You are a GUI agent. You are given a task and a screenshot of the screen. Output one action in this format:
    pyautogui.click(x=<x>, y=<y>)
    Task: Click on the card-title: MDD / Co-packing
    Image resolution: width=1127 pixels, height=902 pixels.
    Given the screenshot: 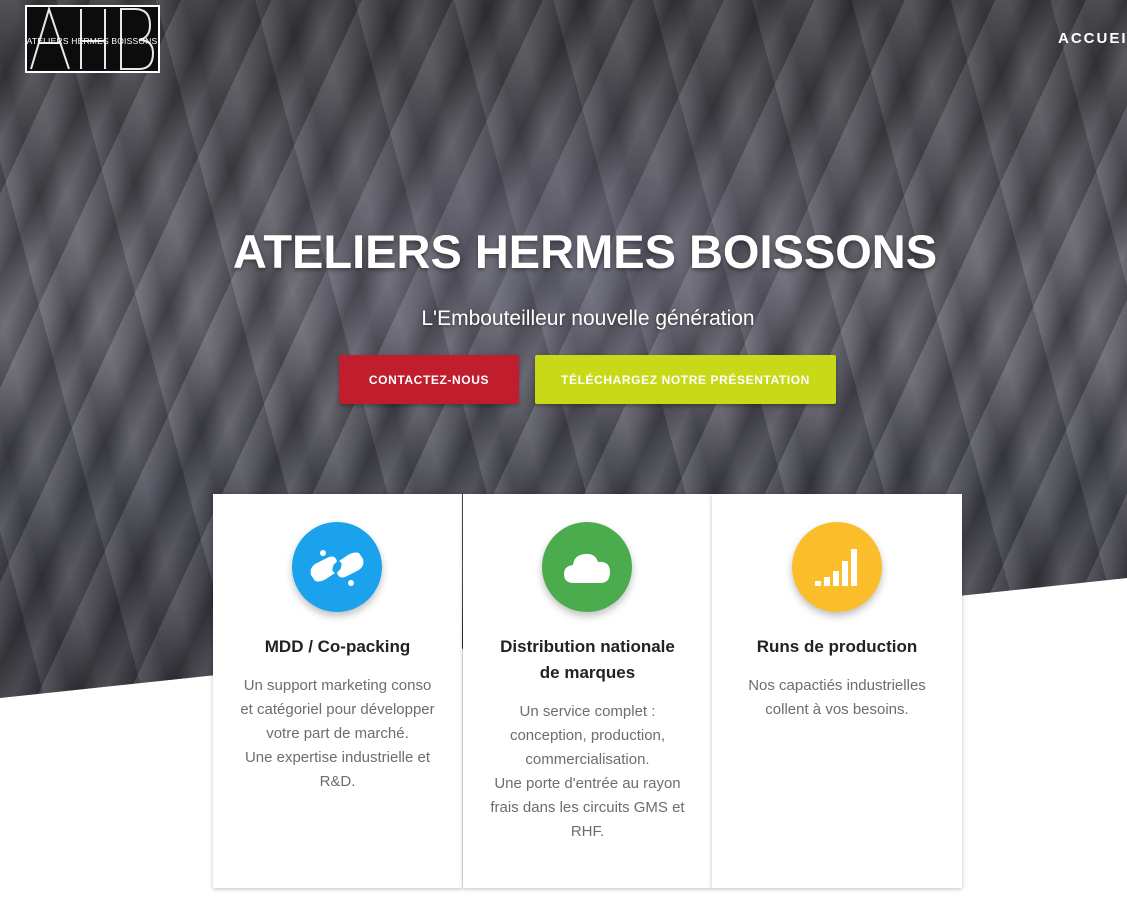 What is the action you would take?
    pyautogui.click(x=337, y=646)
    